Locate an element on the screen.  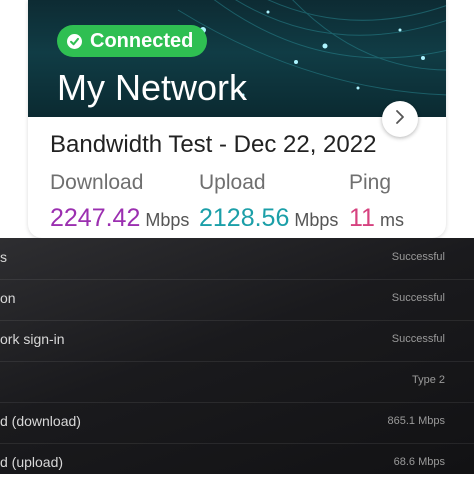
download-stat: Download 2247.42 Mbps is located at coordinates (119, 202).